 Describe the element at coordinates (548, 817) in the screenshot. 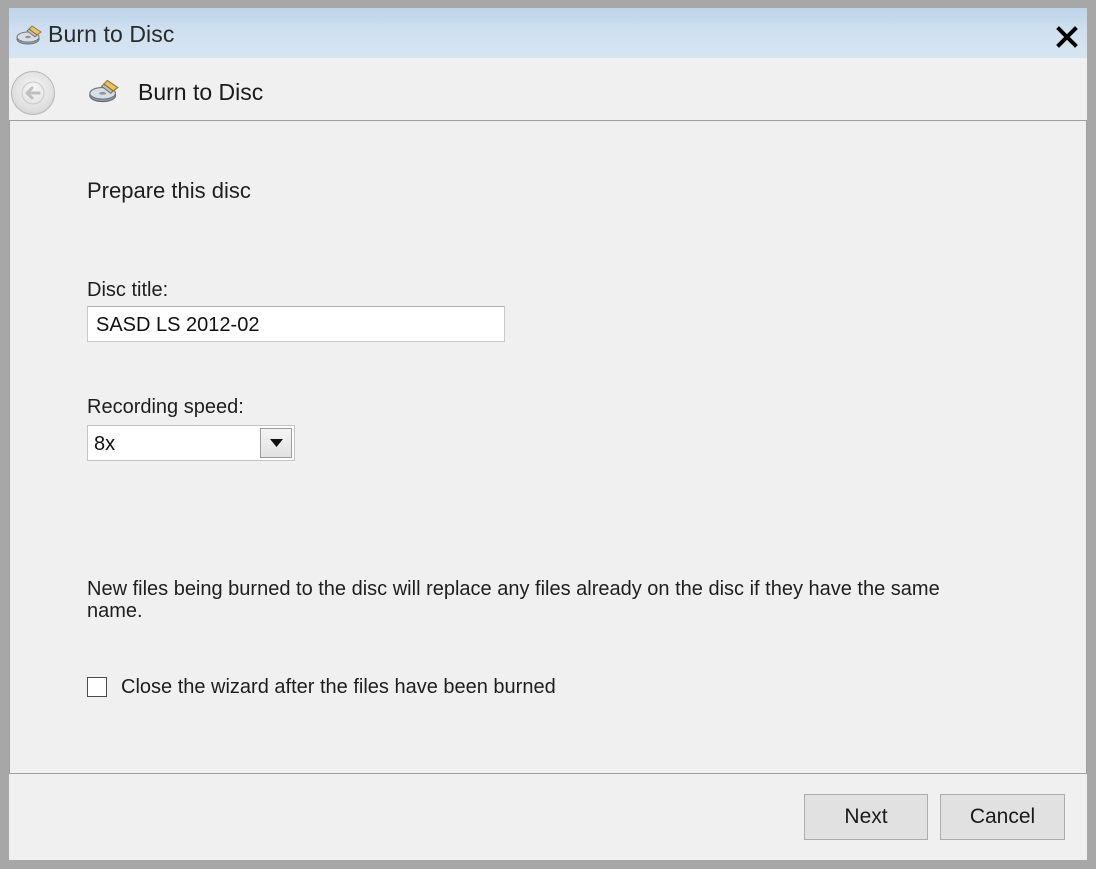

I see `button-bar: Next Cancel` at that location.